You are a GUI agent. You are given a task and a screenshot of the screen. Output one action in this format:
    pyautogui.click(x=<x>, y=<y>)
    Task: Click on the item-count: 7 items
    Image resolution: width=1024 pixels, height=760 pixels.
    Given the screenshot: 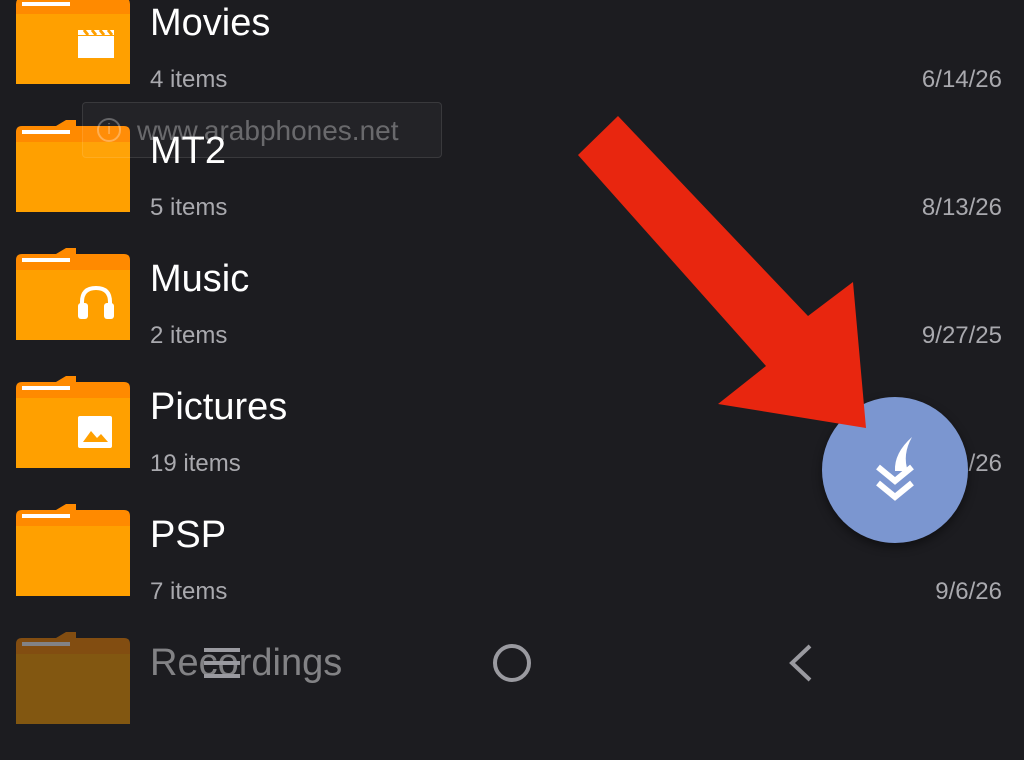 What is the action you would take?
    pyautogui.click(x=189, y=591)
    